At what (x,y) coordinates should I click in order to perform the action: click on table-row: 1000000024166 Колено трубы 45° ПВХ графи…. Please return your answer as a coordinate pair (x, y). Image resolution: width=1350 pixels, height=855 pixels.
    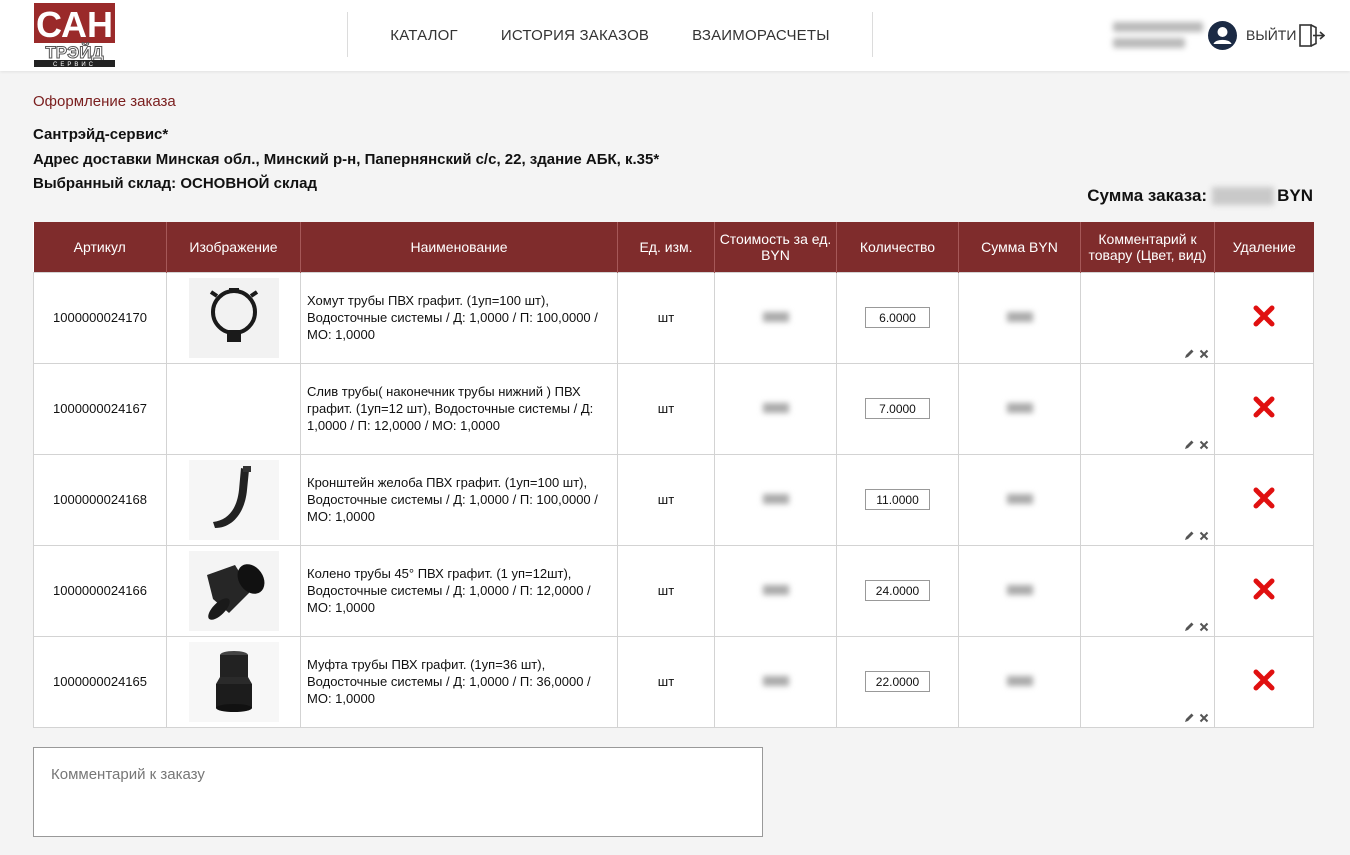
    Looking at the image, I should click on (673, 590).